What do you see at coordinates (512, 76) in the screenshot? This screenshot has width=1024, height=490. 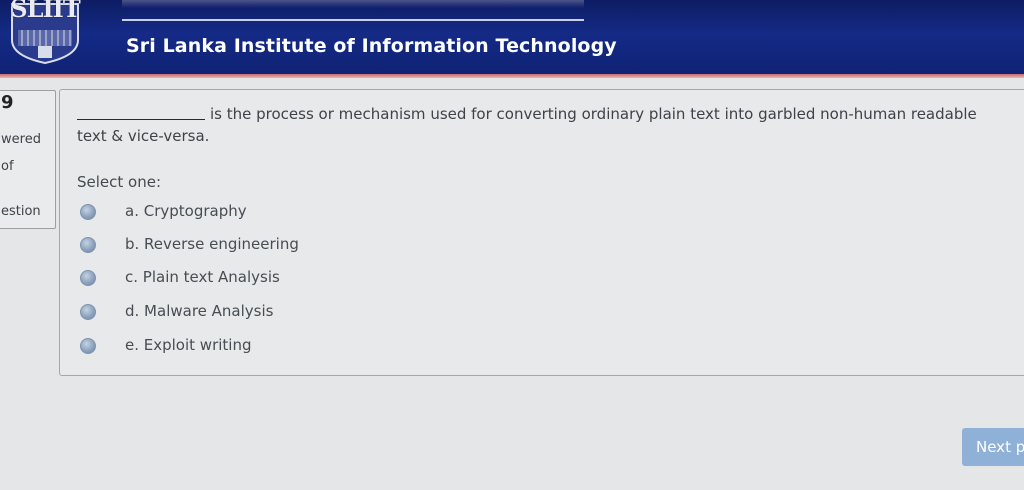 I see `header-bottom-stripe` at bounding box center [512, 76].